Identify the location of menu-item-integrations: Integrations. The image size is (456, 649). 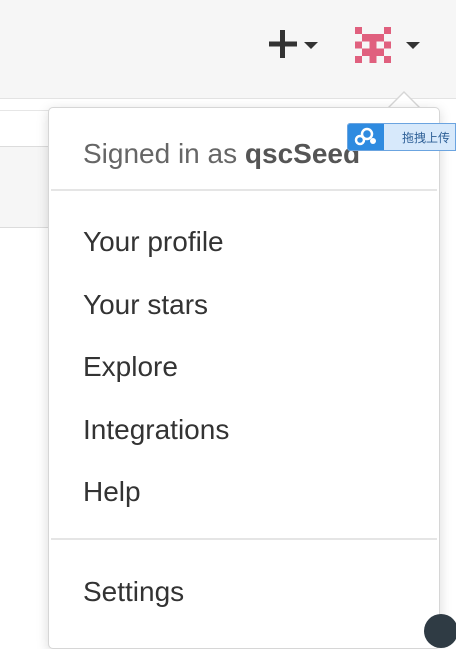
(156, 430).